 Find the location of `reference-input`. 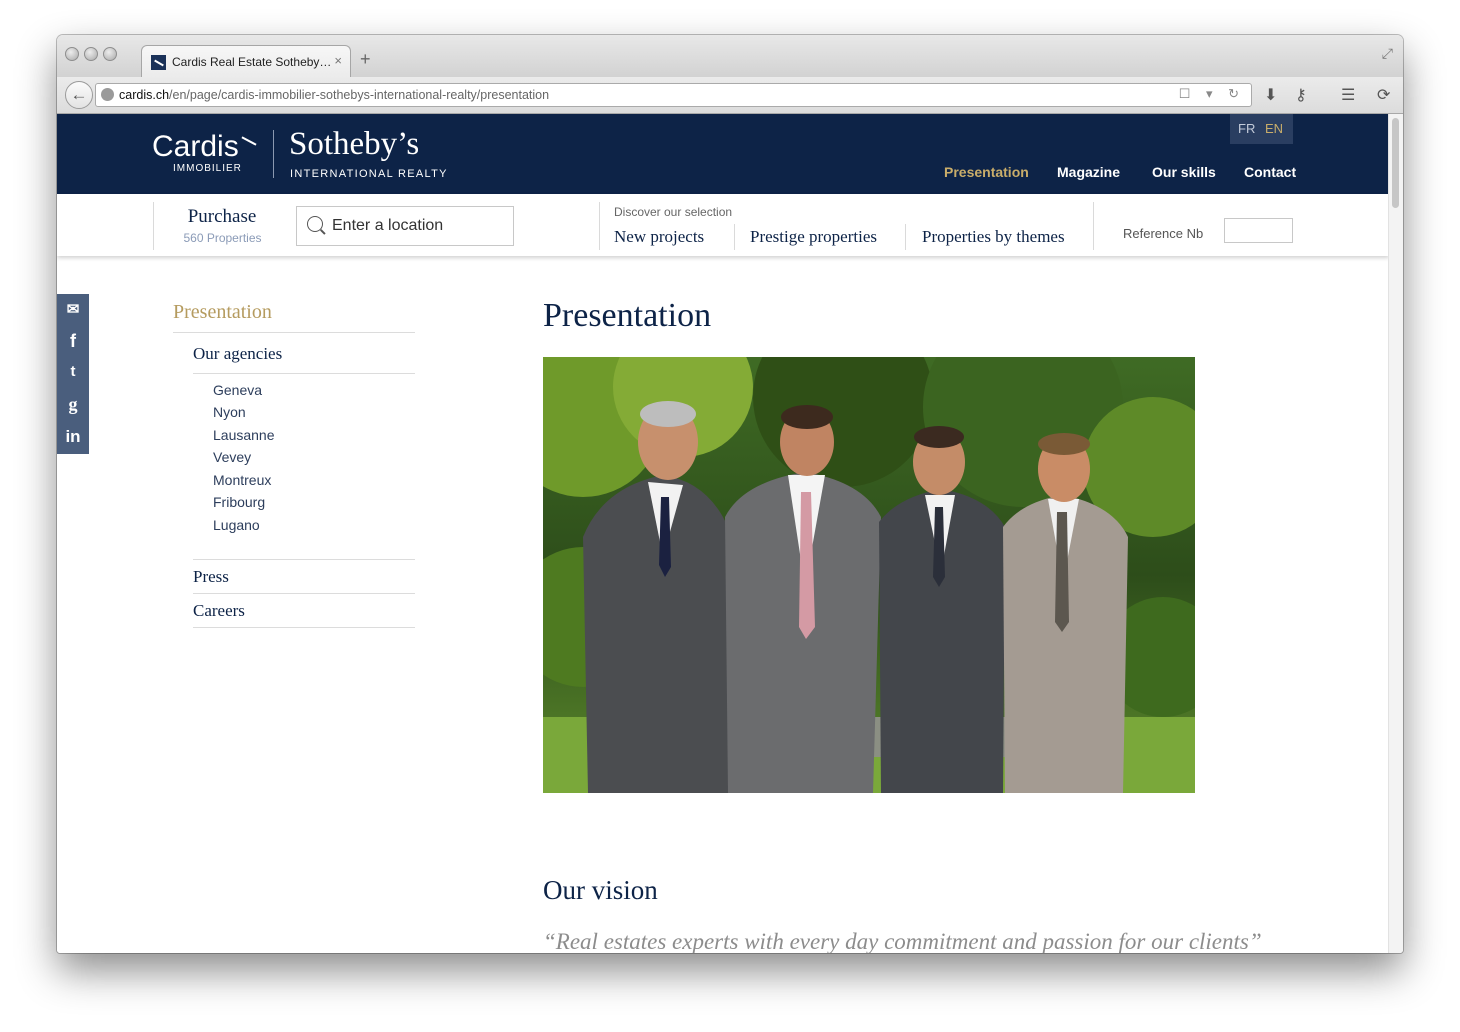

reference-input is located at coordinates (1258, 230).